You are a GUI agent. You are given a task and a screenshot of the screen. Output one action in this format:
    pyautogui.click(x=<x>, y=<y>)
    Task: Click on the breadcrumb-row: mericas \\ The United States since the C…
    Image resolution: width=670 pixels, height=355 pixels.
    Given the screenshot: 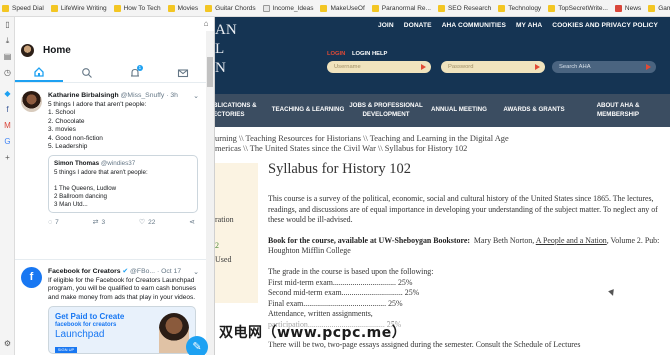 What is the action you would take?
    pyautogui.click(x=341, y=149)
    